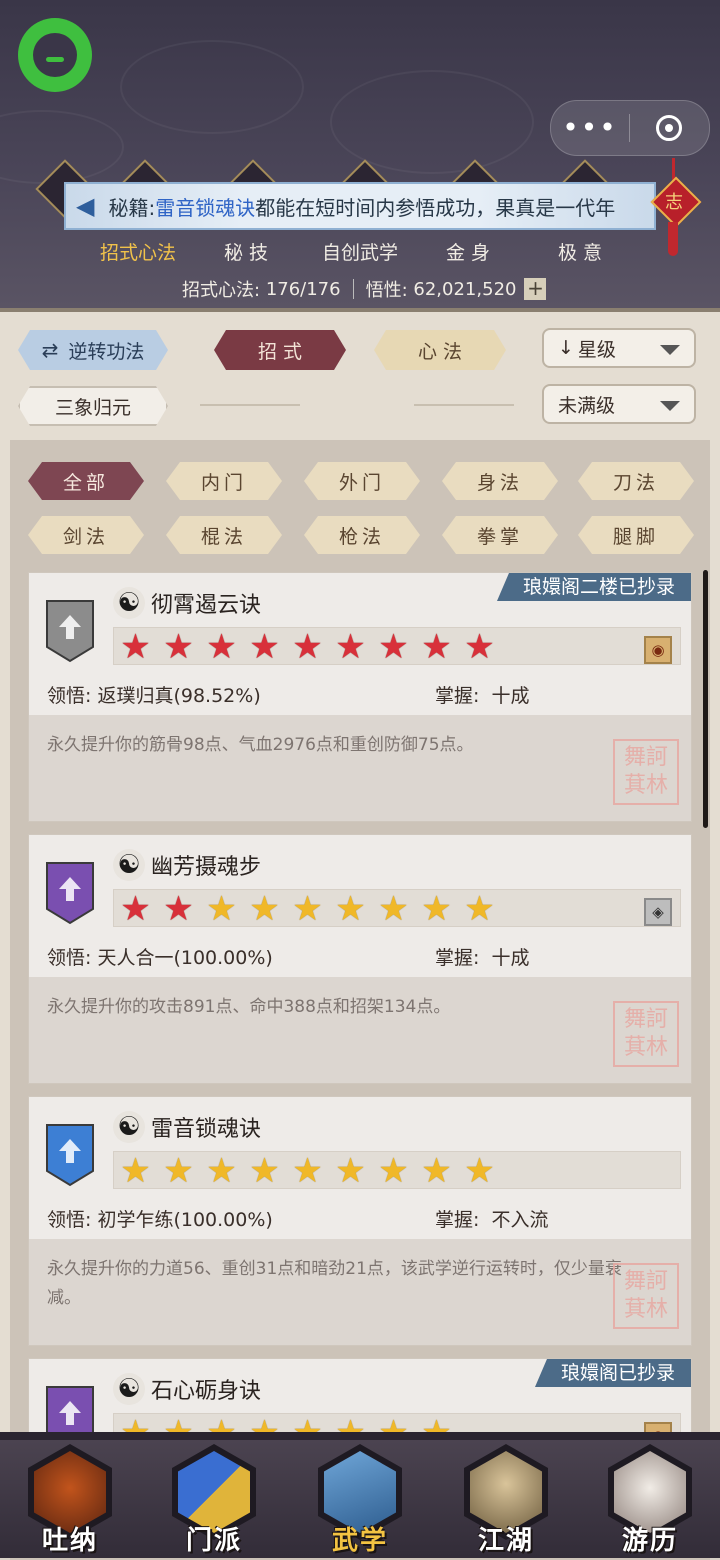 This screenshot has width=720, height=1560. Describe the element at coordinates (535, 289) in the screenshot. I see `add-insight-button: +` at that location.